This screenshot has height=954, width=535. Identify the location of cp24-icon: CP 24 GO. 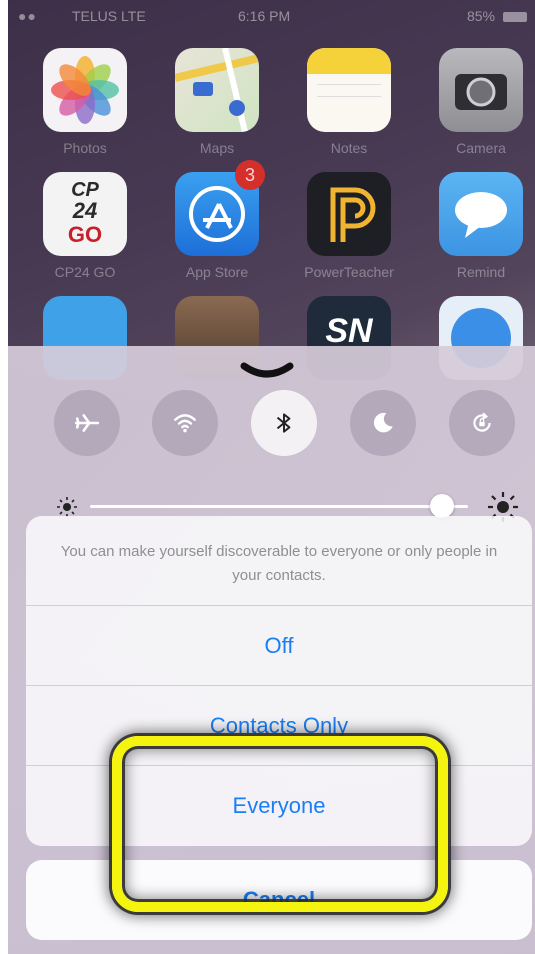
(85, 214).